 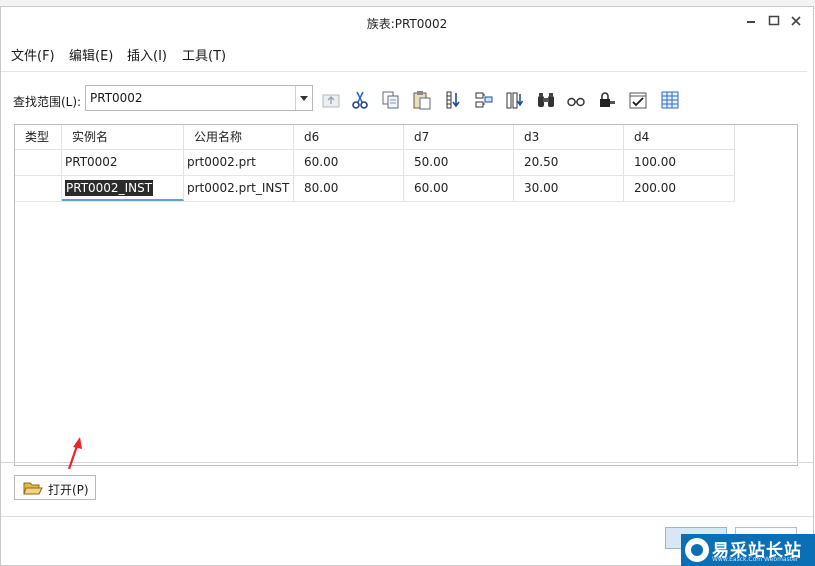 What do you see at coordinates (68, 490) in the screenshot?
I see `open-button-label: 打开(P)` at bounding box center [68, 490].